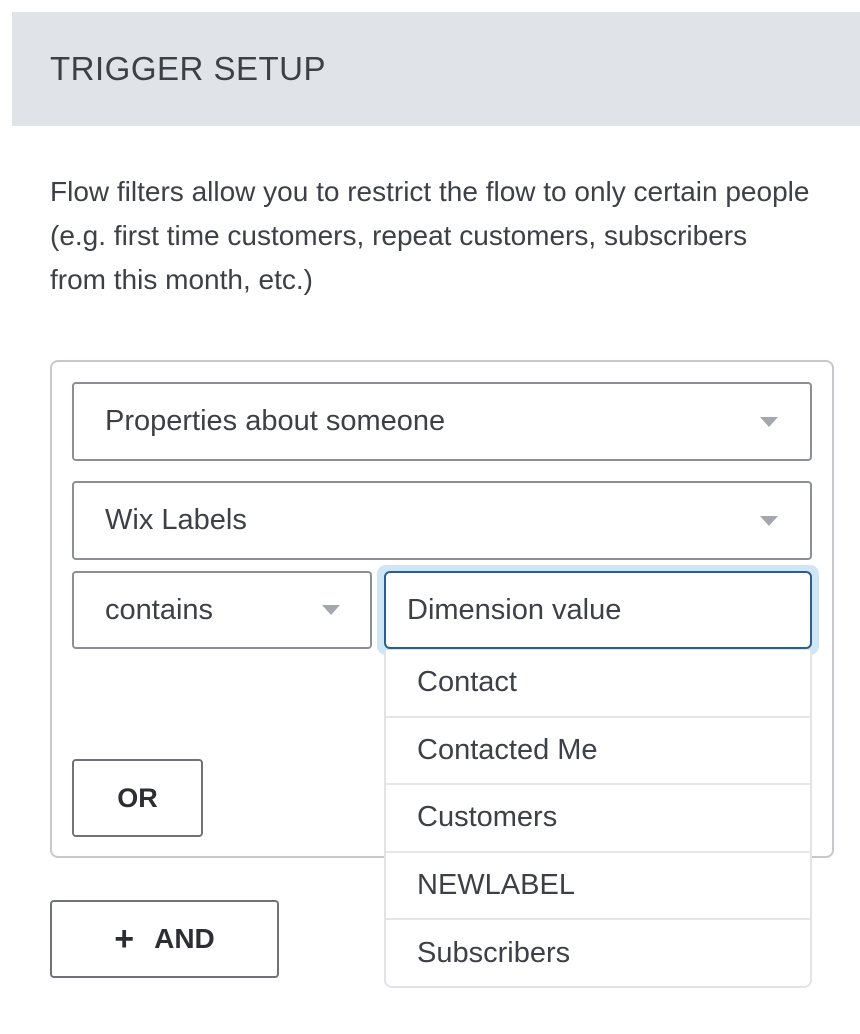 This screenshot has width=860, height=1034. Describe the element at coordinates (176, 520) in the screenshot. I see `dimension-value: Wix Labels` at that location.